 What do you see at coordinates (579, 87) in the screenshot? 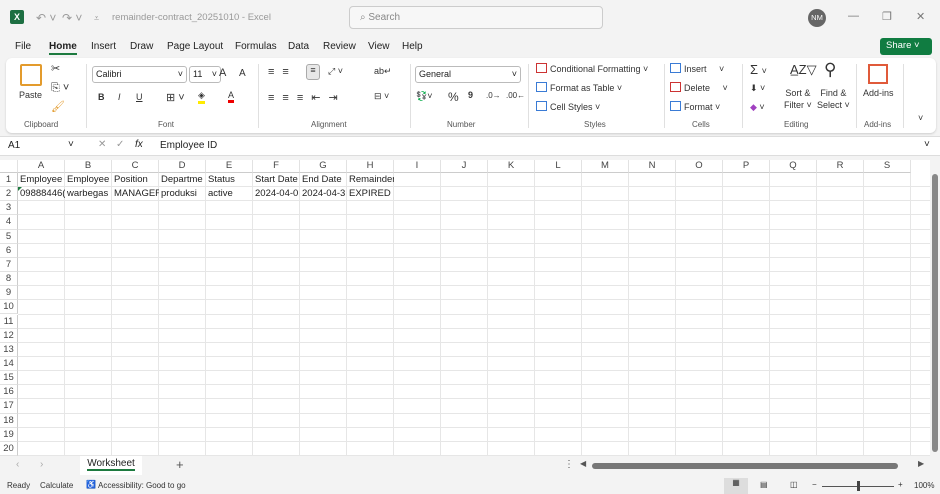
I see `format-as-table-button: Format as Table ˅` at bounding box center [579, 87].